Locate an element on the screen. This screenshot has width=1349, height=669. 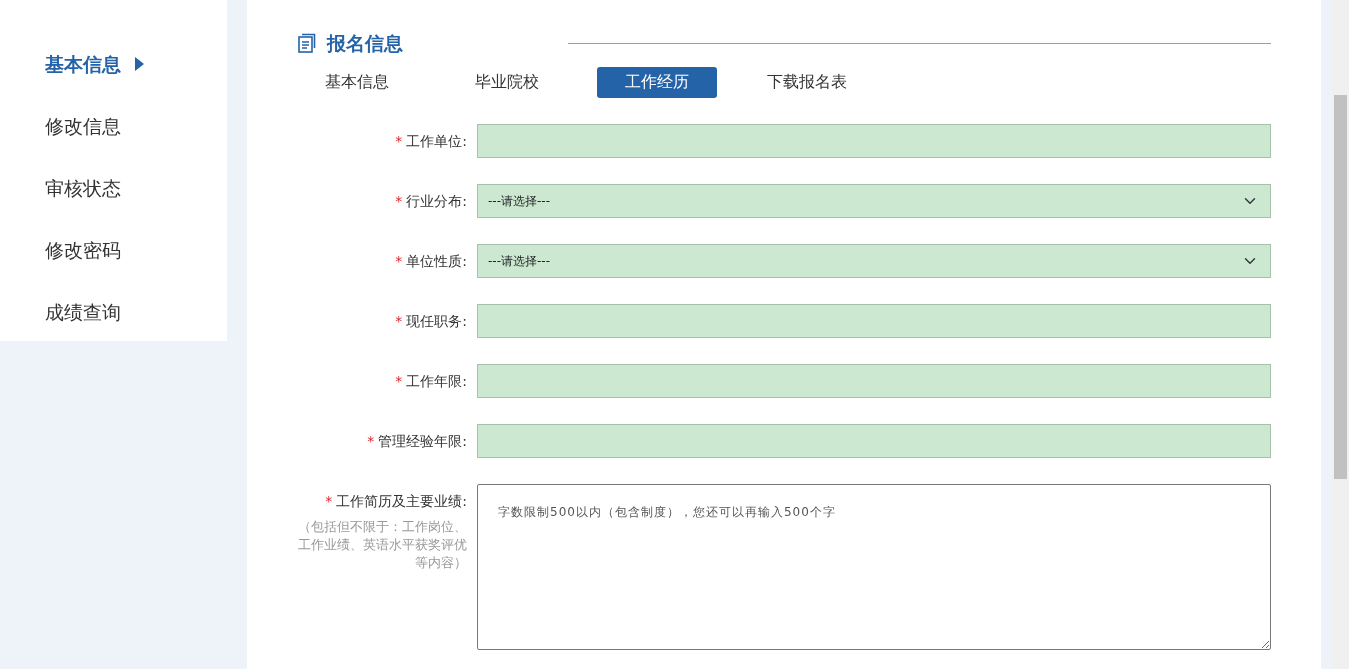
caret-icon is located at coordinates (139, 64).